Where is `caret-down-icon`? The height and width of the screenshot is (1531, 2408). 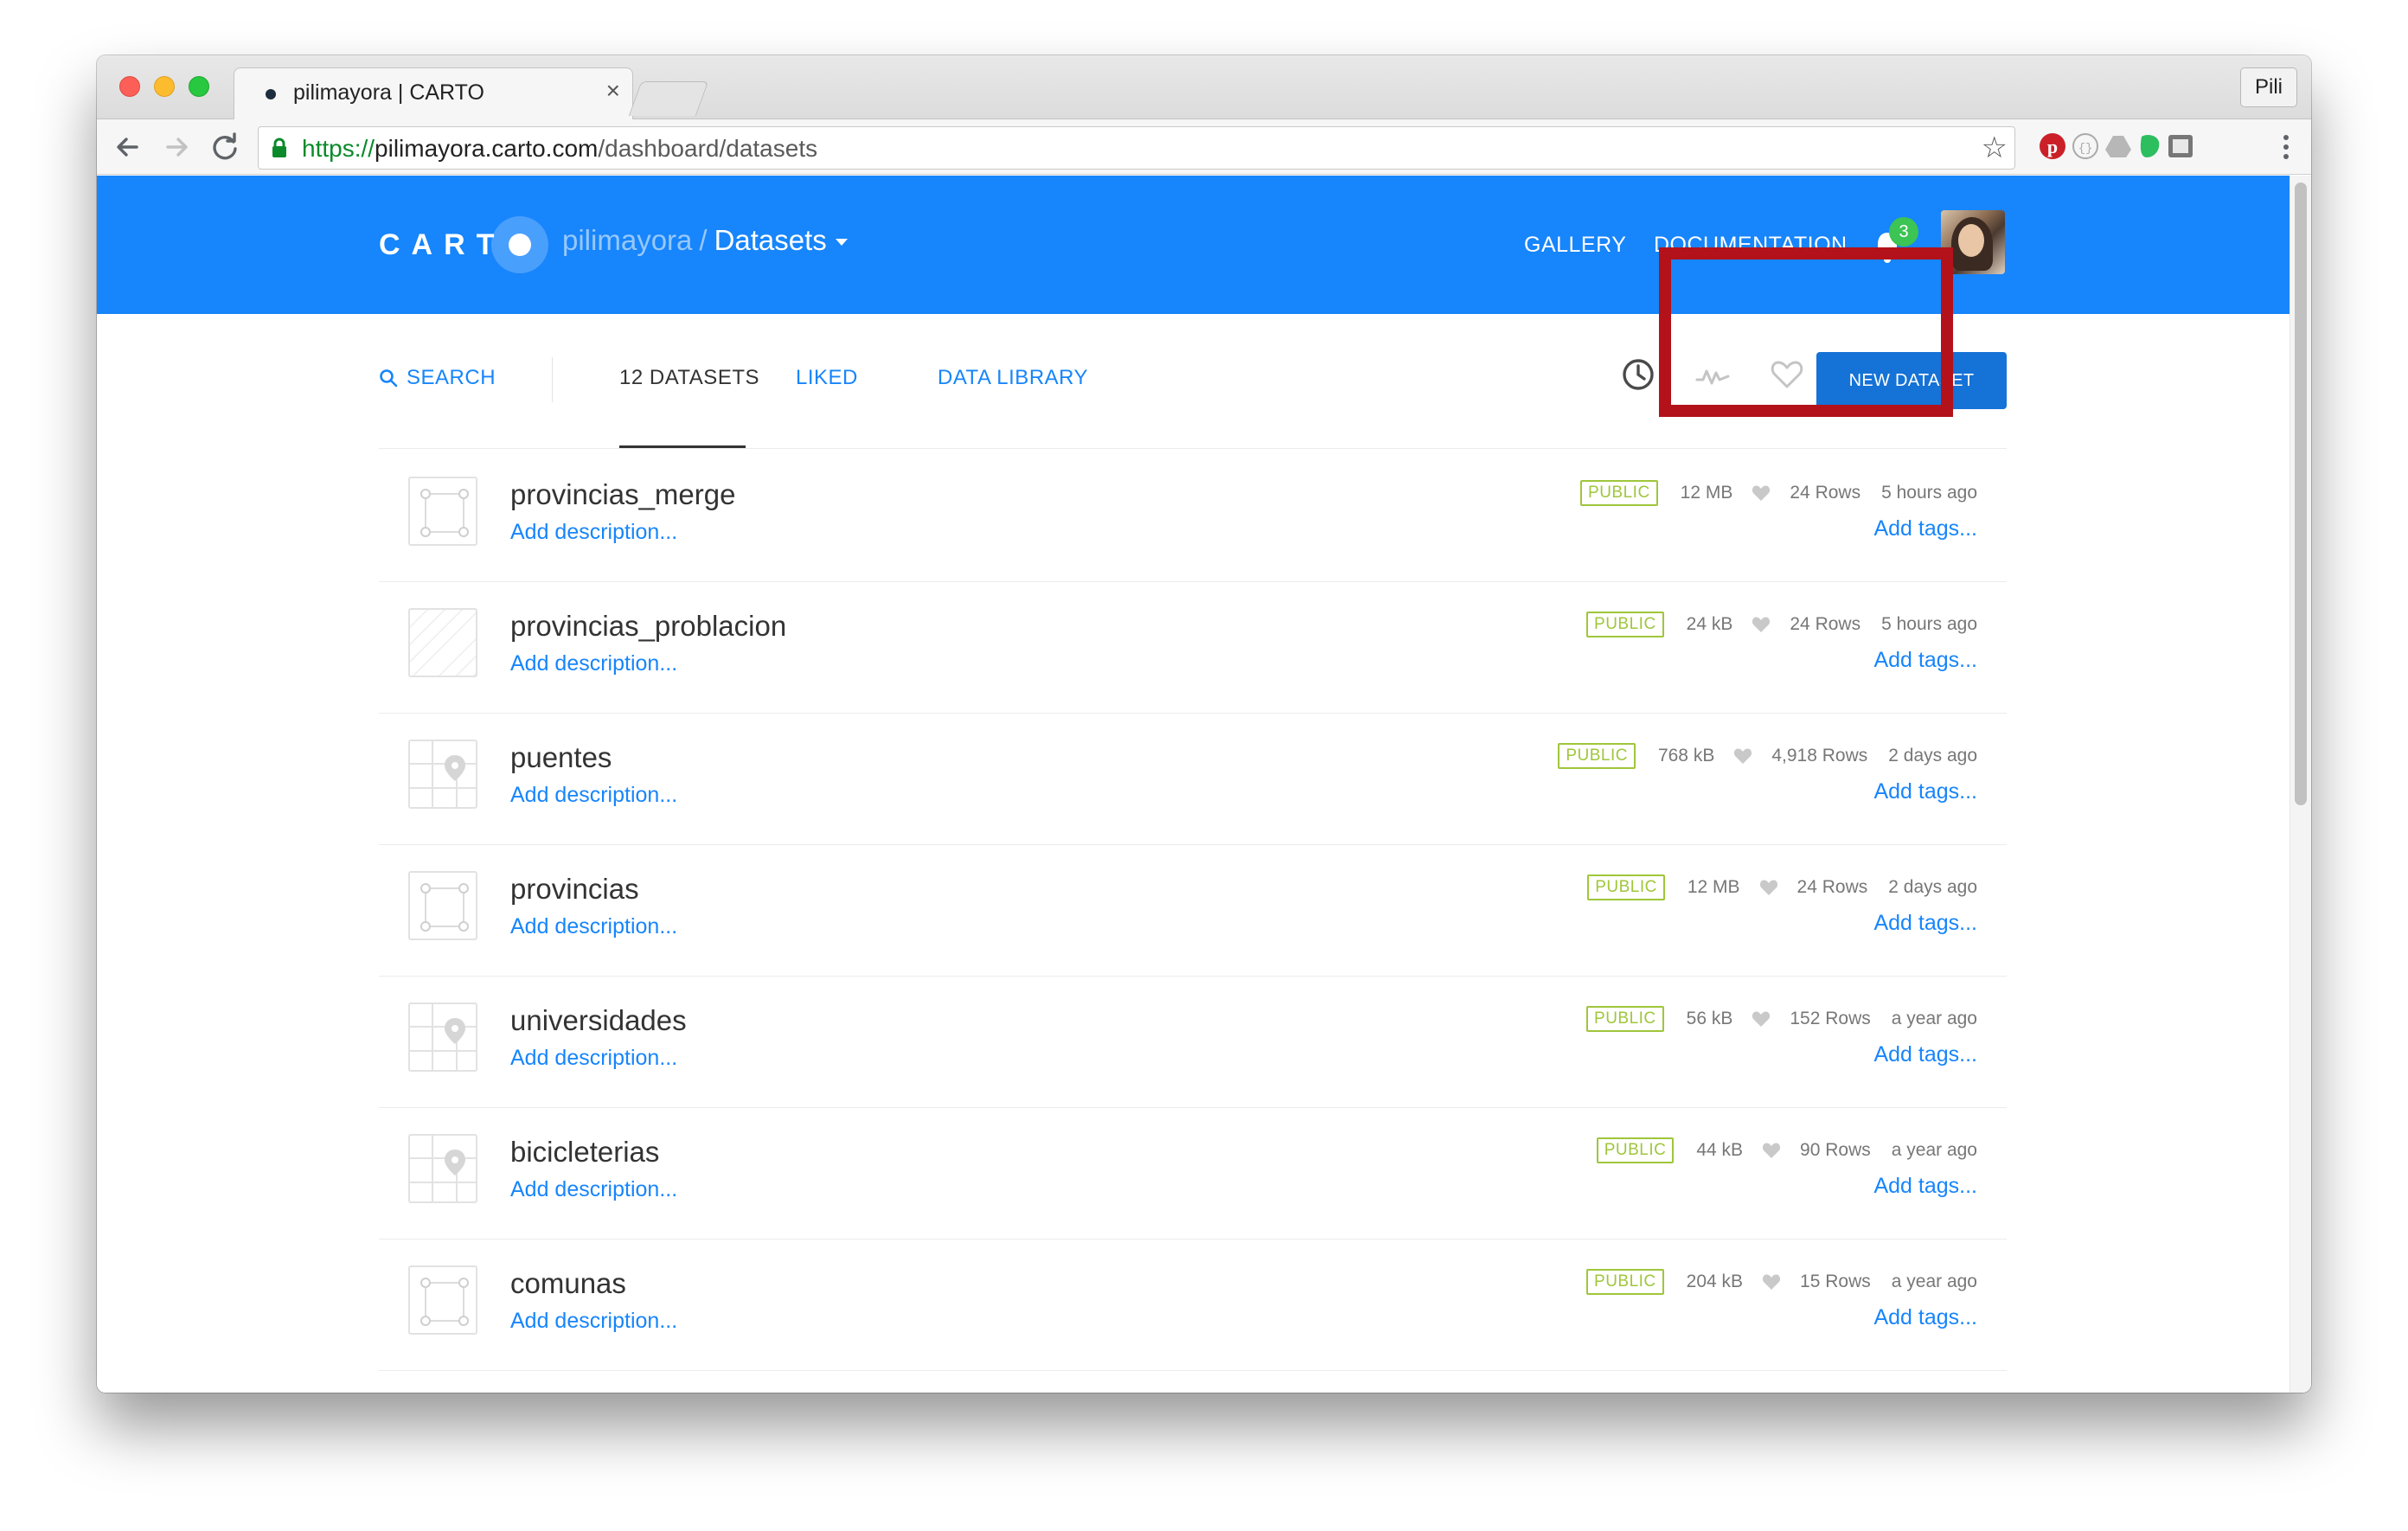
caret-down-icon is located at coordinates (841, 243).